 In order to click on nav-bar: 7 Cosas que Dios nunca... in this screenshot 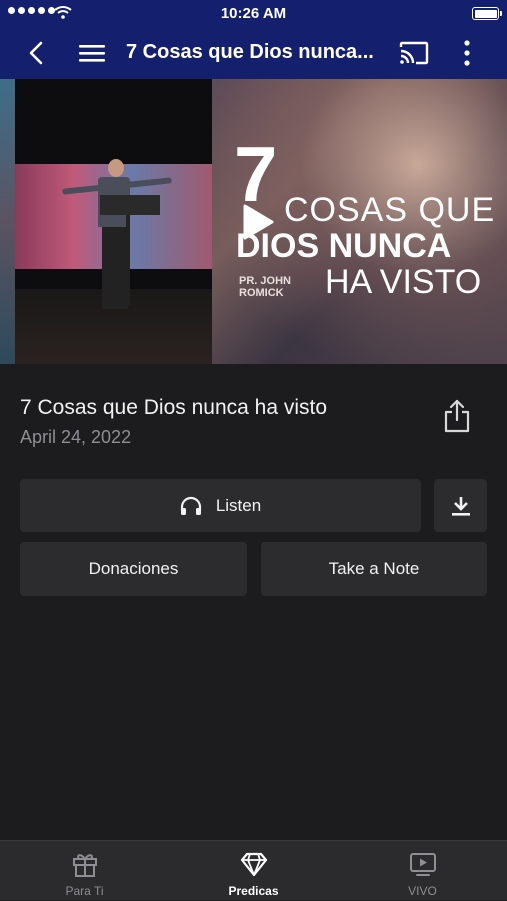, I will do `click(253, 53)`.